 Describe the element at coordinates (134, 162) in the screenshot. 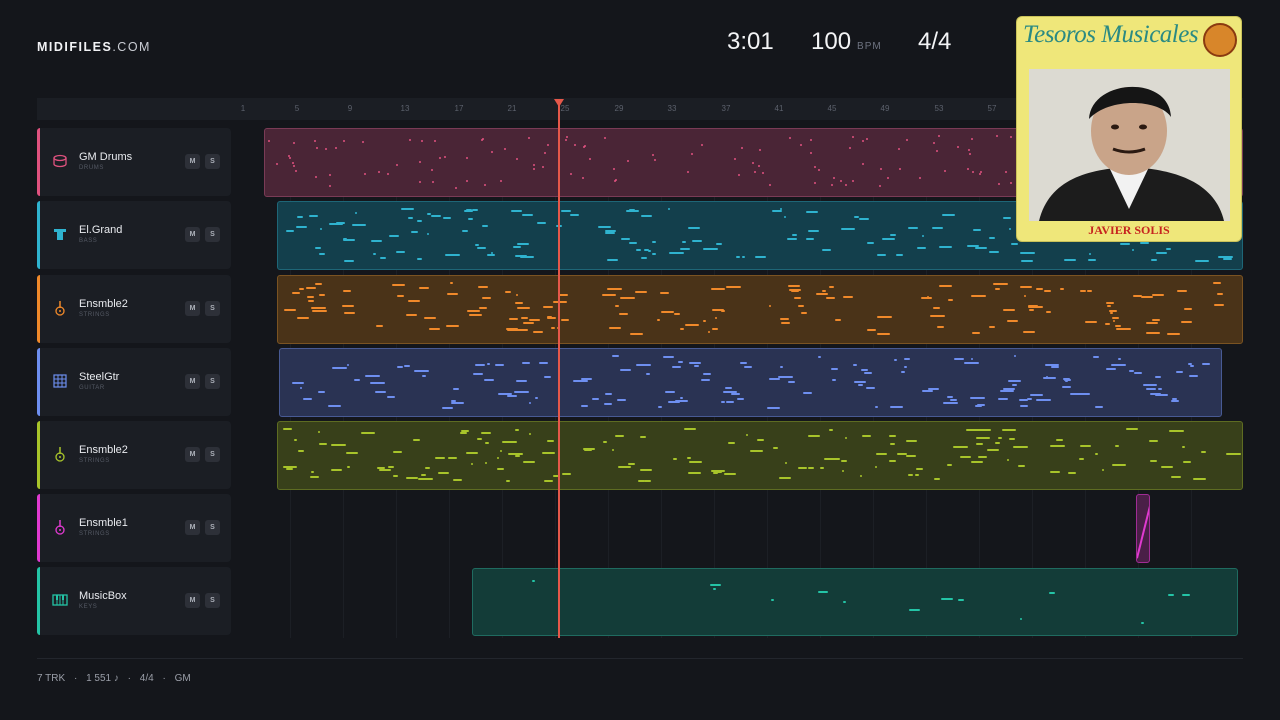

I see `track-header-gm-drums: GM Drums DRUMS M S` at that location.